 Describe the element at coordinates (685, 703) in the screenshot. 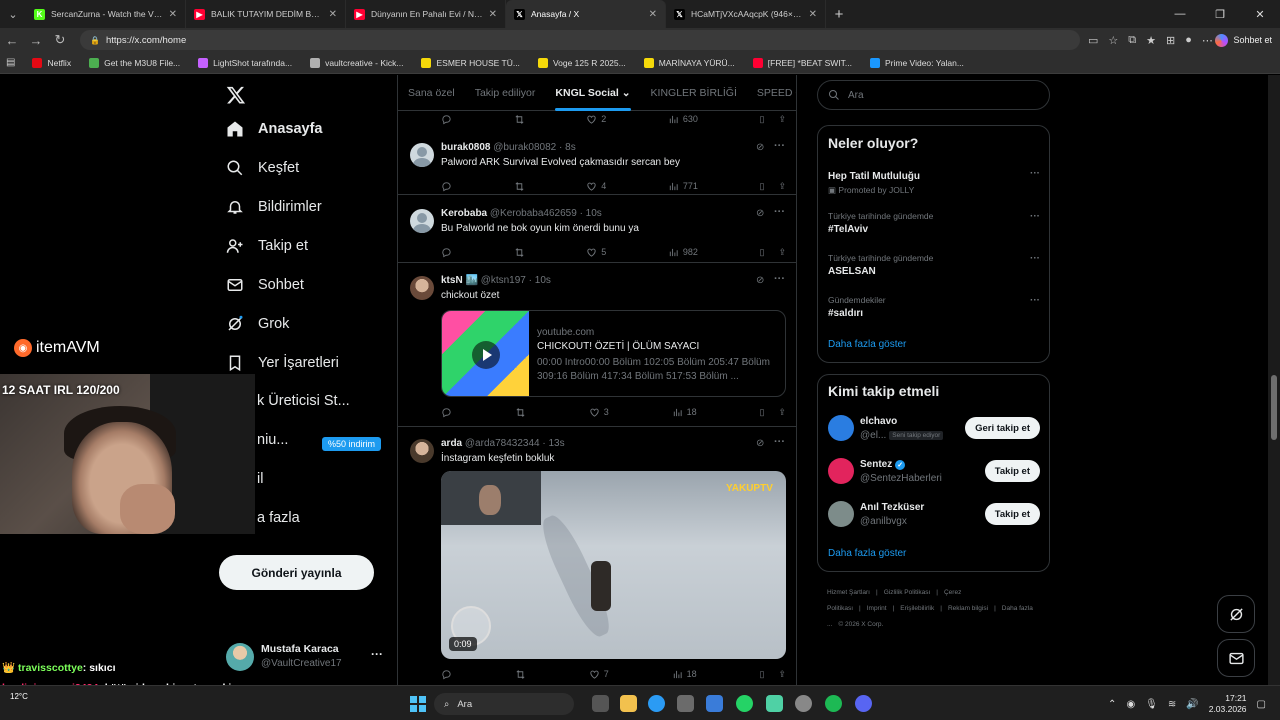

I see `store-icon` at that location.